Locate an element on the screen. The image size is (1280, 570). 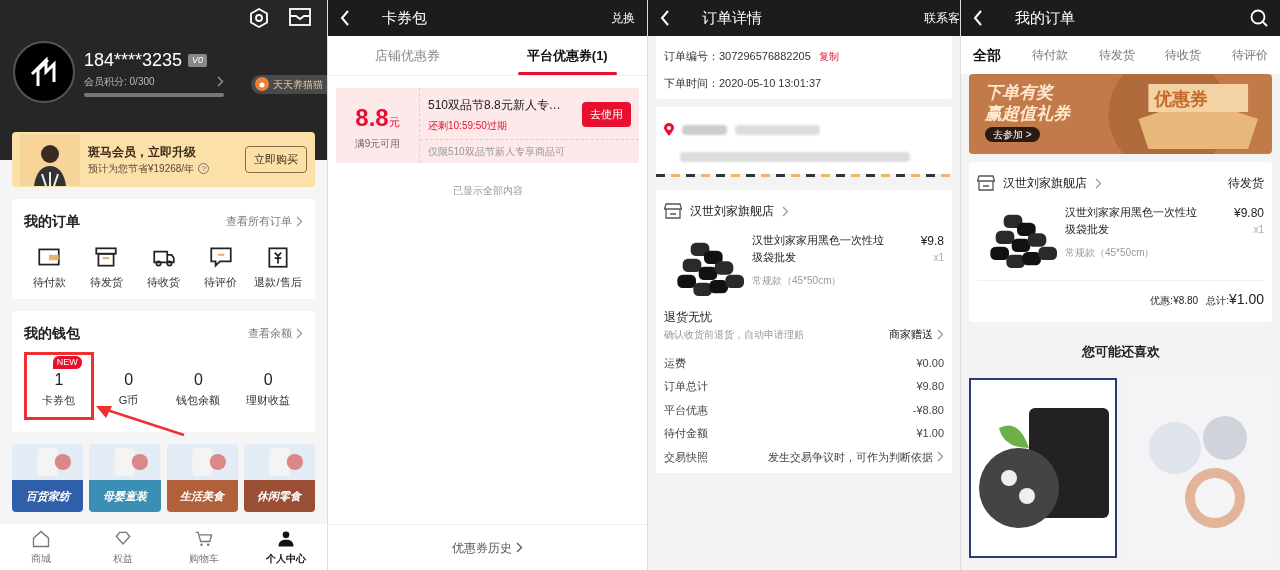
insurance-title: 退货无忧 is located at coordinates (688, 317).